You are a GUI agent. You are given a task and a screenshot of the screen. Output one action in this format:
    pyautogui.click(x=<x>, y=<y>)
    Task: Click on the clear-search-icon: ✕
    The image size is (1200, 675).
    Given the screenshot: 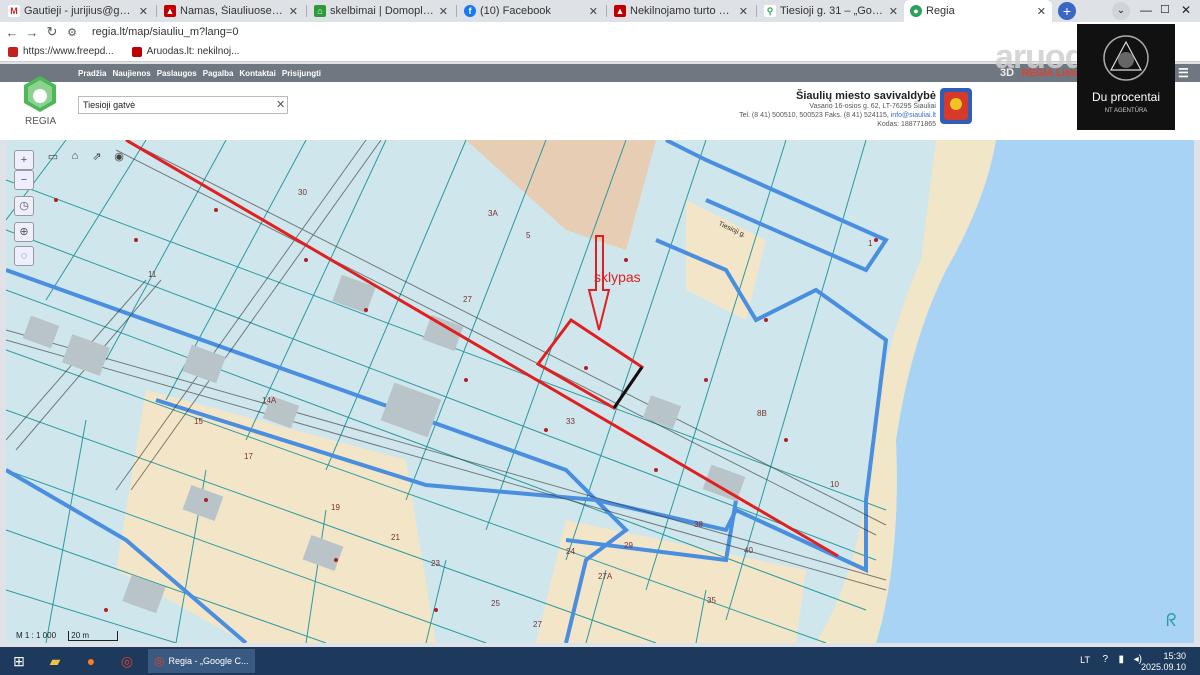 What is the action you would take?
    pyautogui.click(x=280, y=104)
    